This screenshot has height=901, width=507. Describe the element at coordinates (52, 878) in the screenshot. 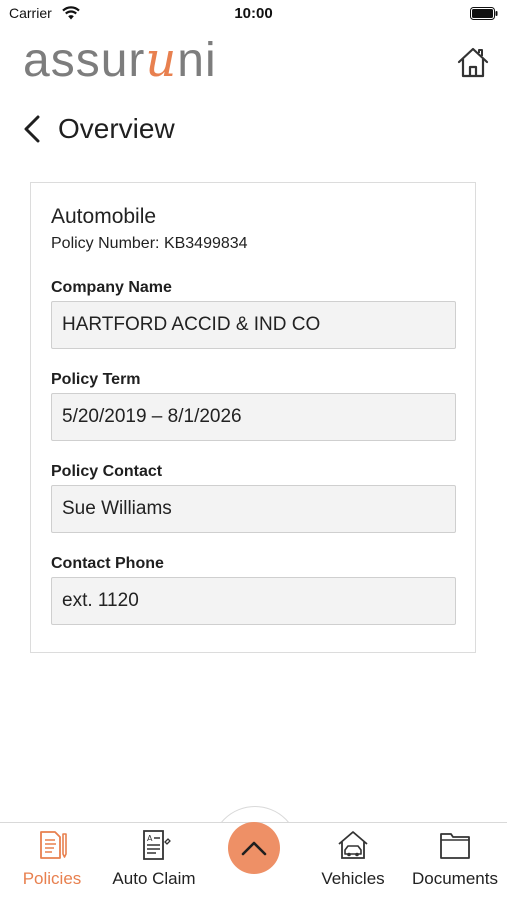

I see `tab-label: Policies` at that location.